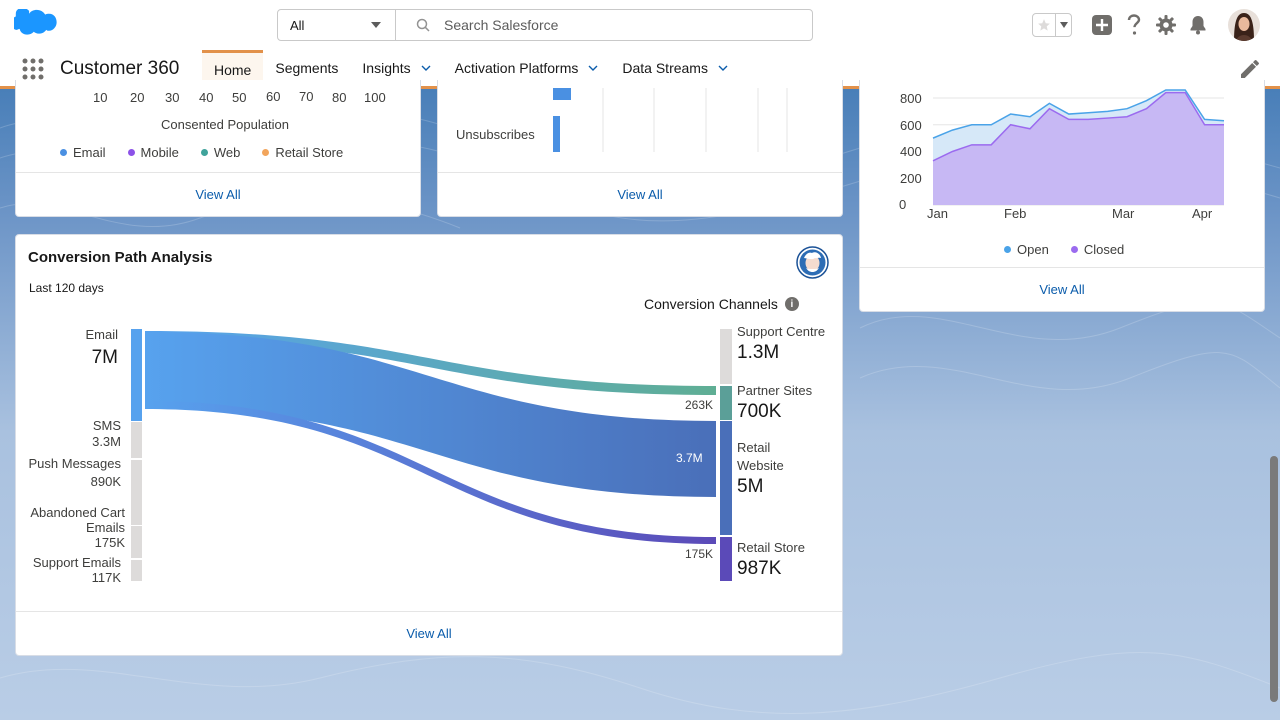 This screenshot has height=720, width=1280. What do you see at coordinates (76, 562) in the screenshot?
I see `source-name: Support Emails` at bounding box center [76, 562].